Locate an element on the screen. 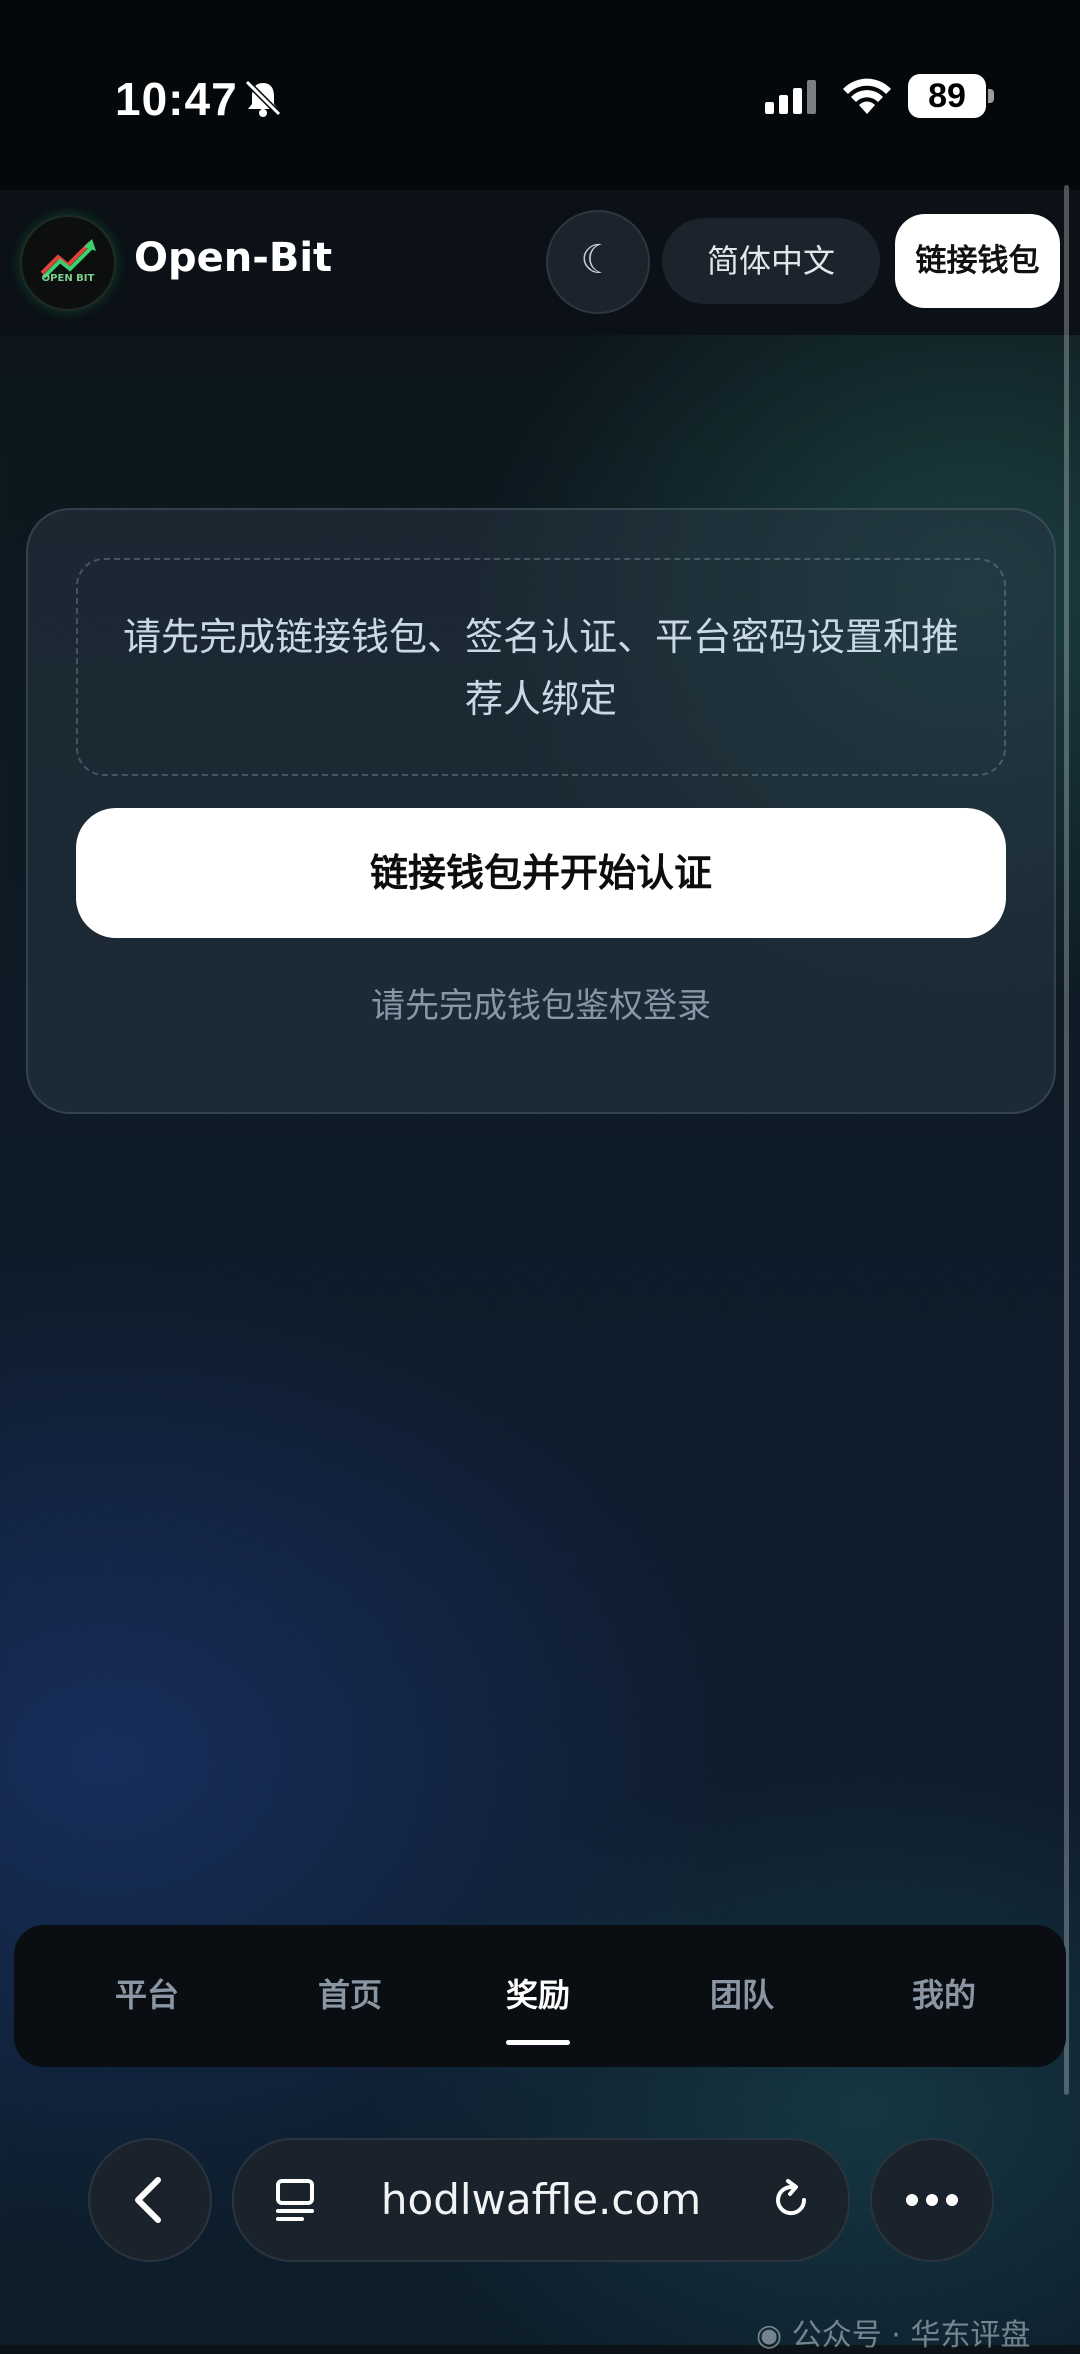 The width and height of the screenshot is (1080, 2354). logo-text: OPEN BIT is located at coordinates (68, 278).